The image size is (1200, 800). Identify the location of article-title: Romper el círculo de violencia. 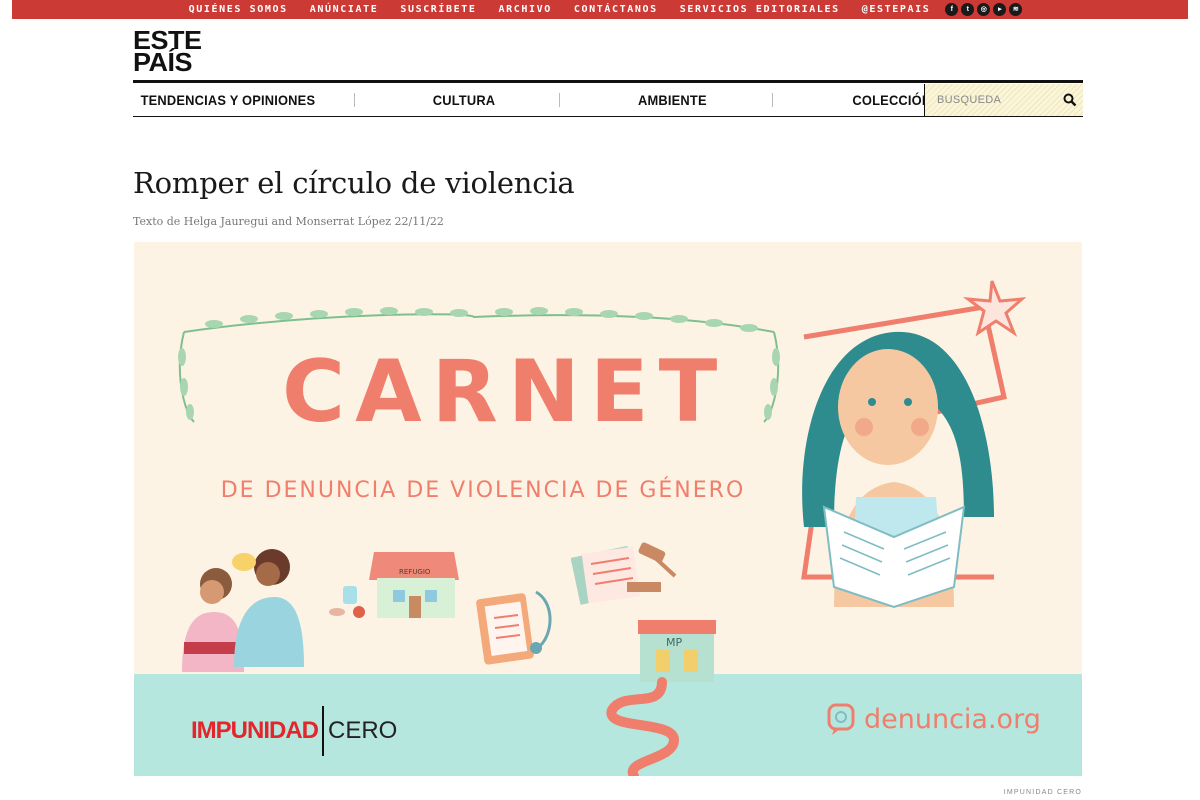
(354, 183).